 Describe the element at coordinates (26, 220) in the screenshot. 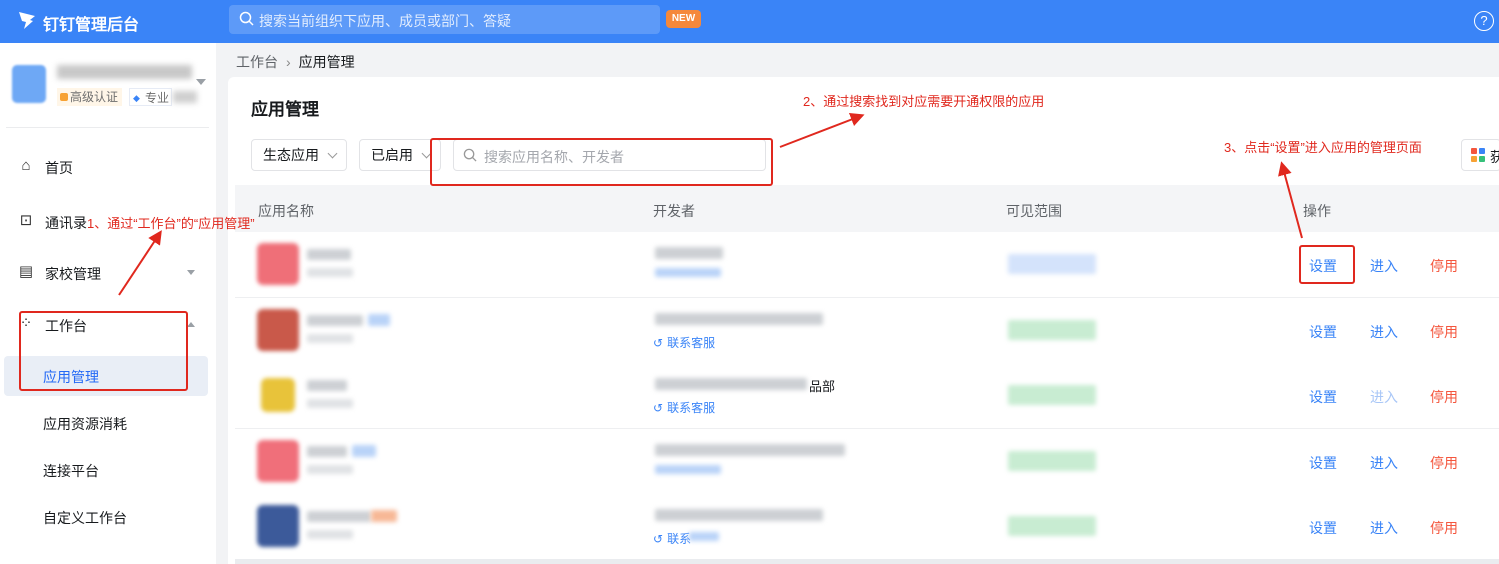

I see `contacts-icon: ⊡` at that location.